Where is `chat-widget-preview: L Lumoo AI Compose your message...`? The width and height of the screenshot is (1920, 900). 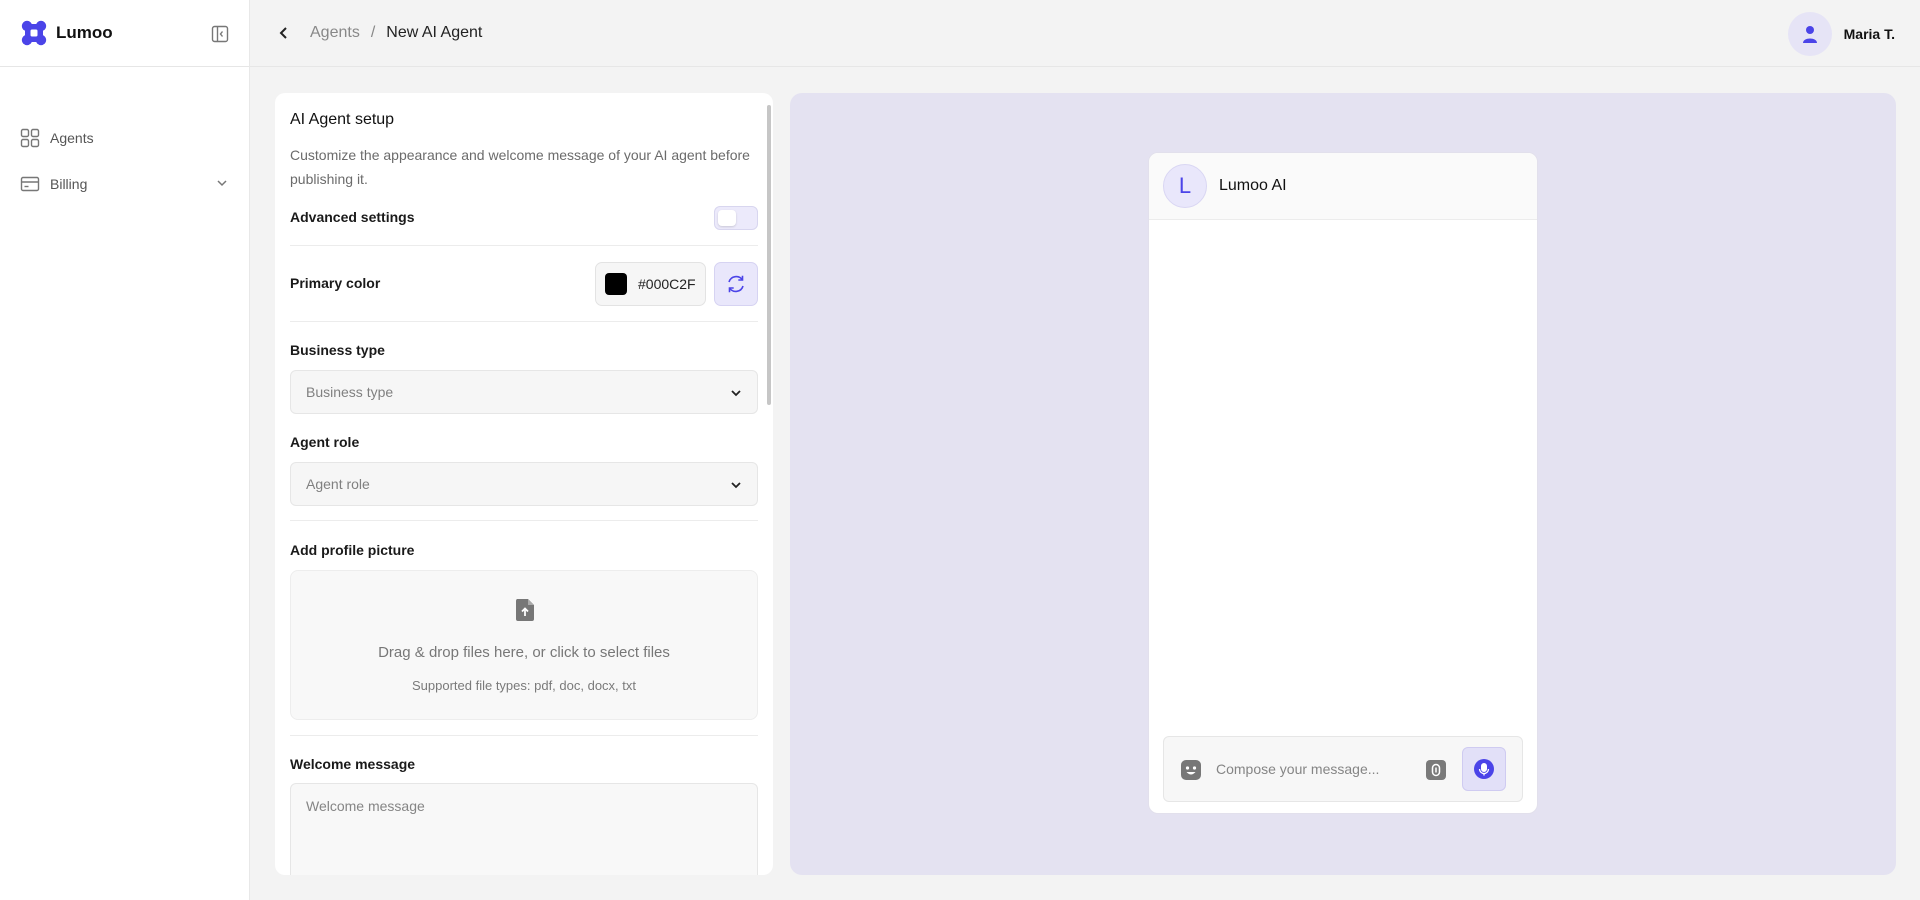
chat-widget-preview: L Lumoo AI Compose your message... is located at coordinates (1343, 483).